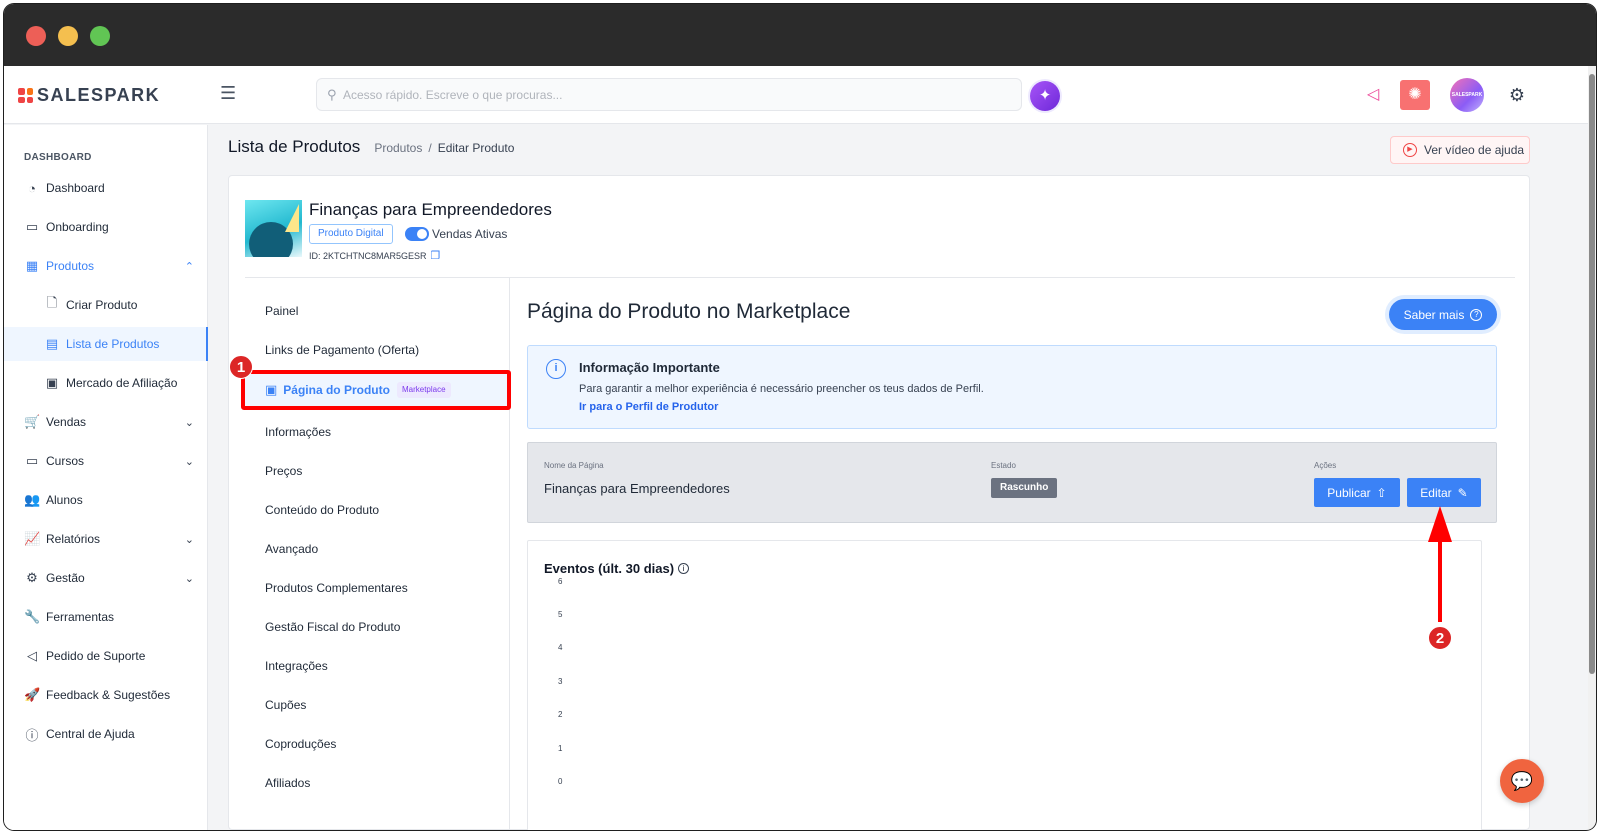 This screenshot has height=834, width=1600. Describe the element at coordinates (1349, 492) in the screenshot. I see `publish-label: Publicar` at that location.